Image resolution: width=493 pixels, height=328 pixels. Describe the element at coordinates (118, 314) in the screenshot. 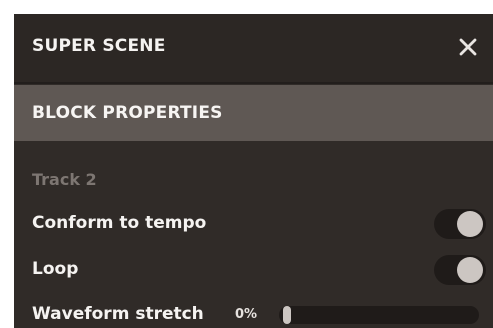

I see `waveform-stretch-label: Waveform stretch` at that location.